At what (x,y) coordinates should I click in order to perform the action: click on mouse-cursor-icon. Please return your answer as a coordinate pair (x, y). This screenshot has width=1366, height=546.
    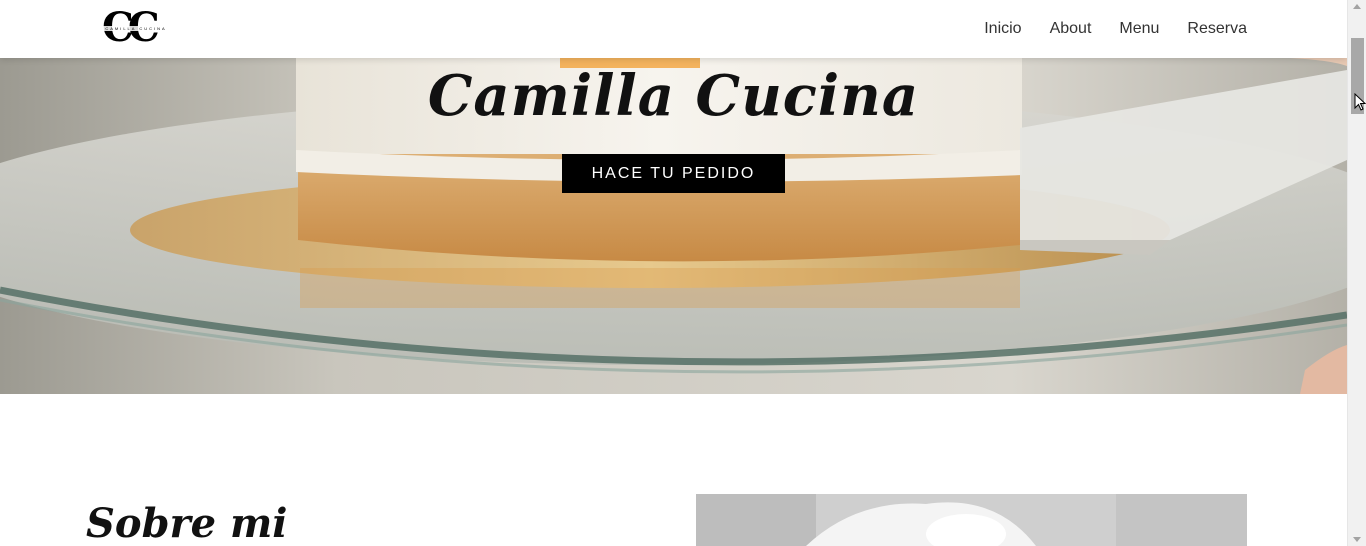
    Looking at the image, I should click on (1360, 102).